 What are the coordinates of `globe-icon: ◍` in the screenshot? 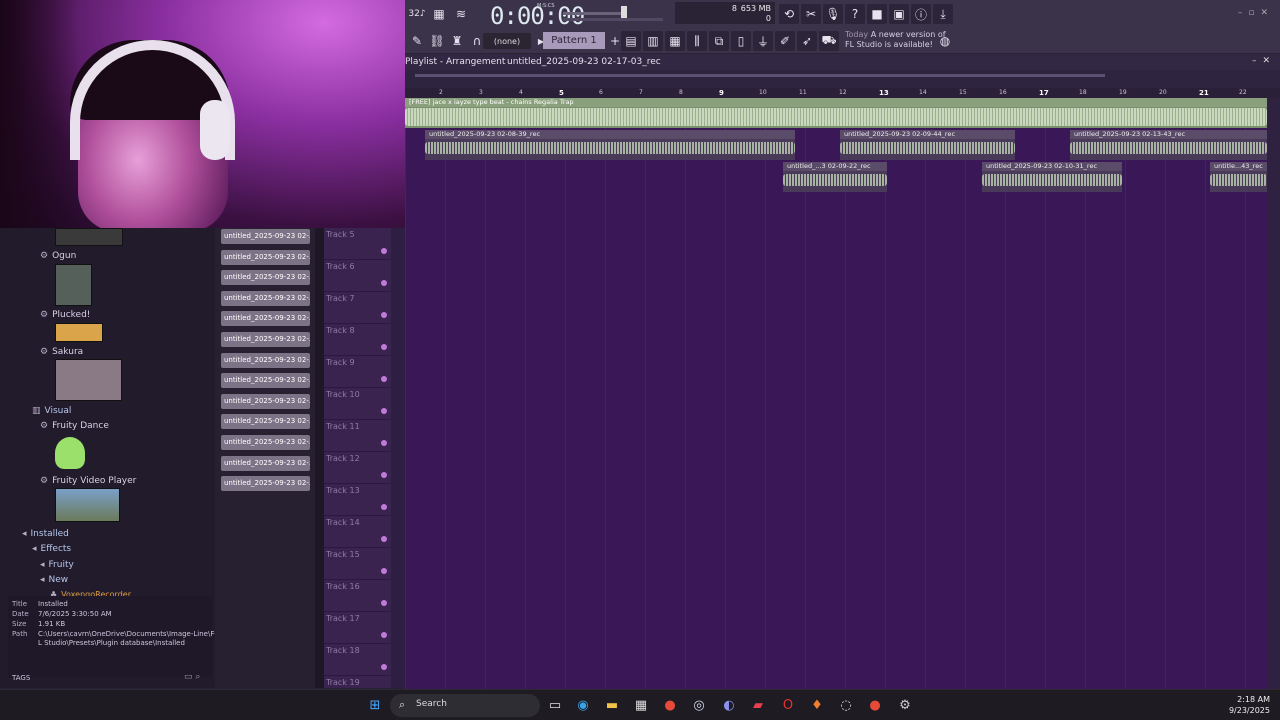 It's located at (945, 41).